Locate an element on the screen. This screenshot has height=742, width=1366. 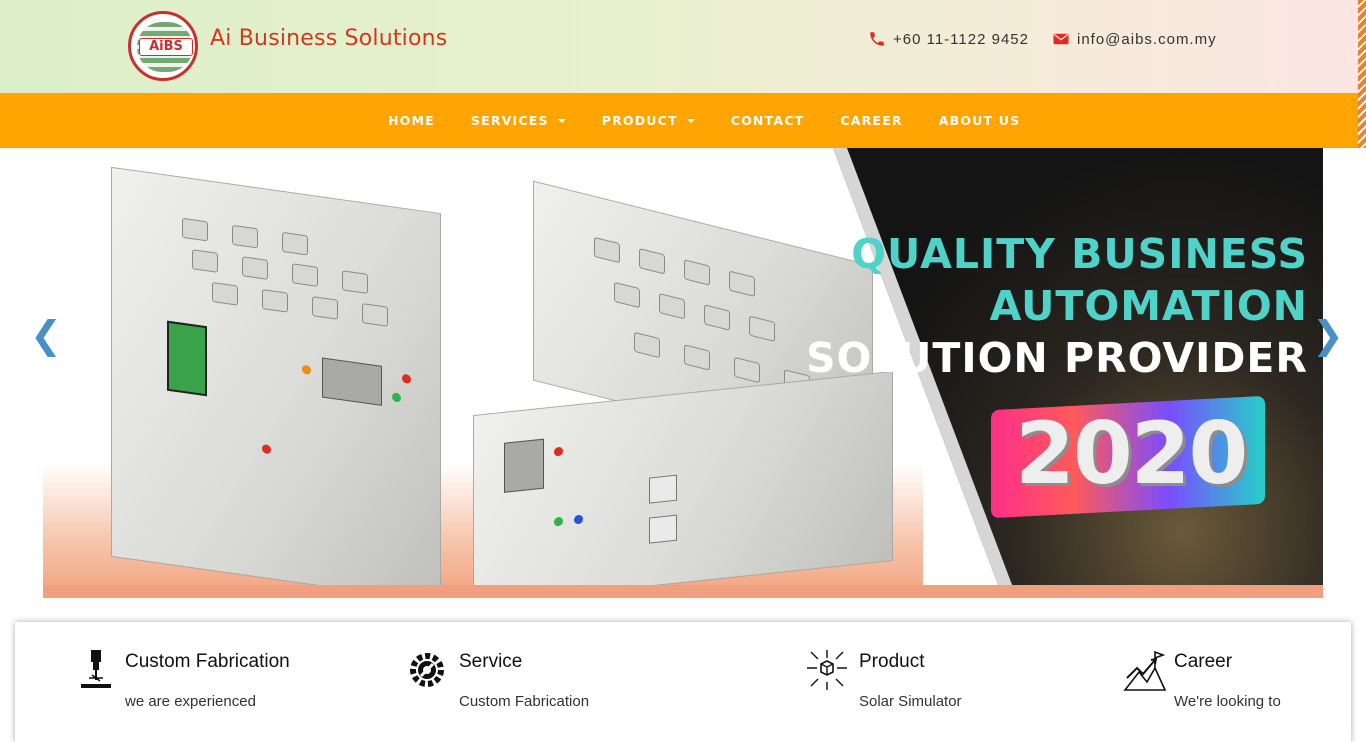
nav-career: CAREER is located at coordinates (871, 120).